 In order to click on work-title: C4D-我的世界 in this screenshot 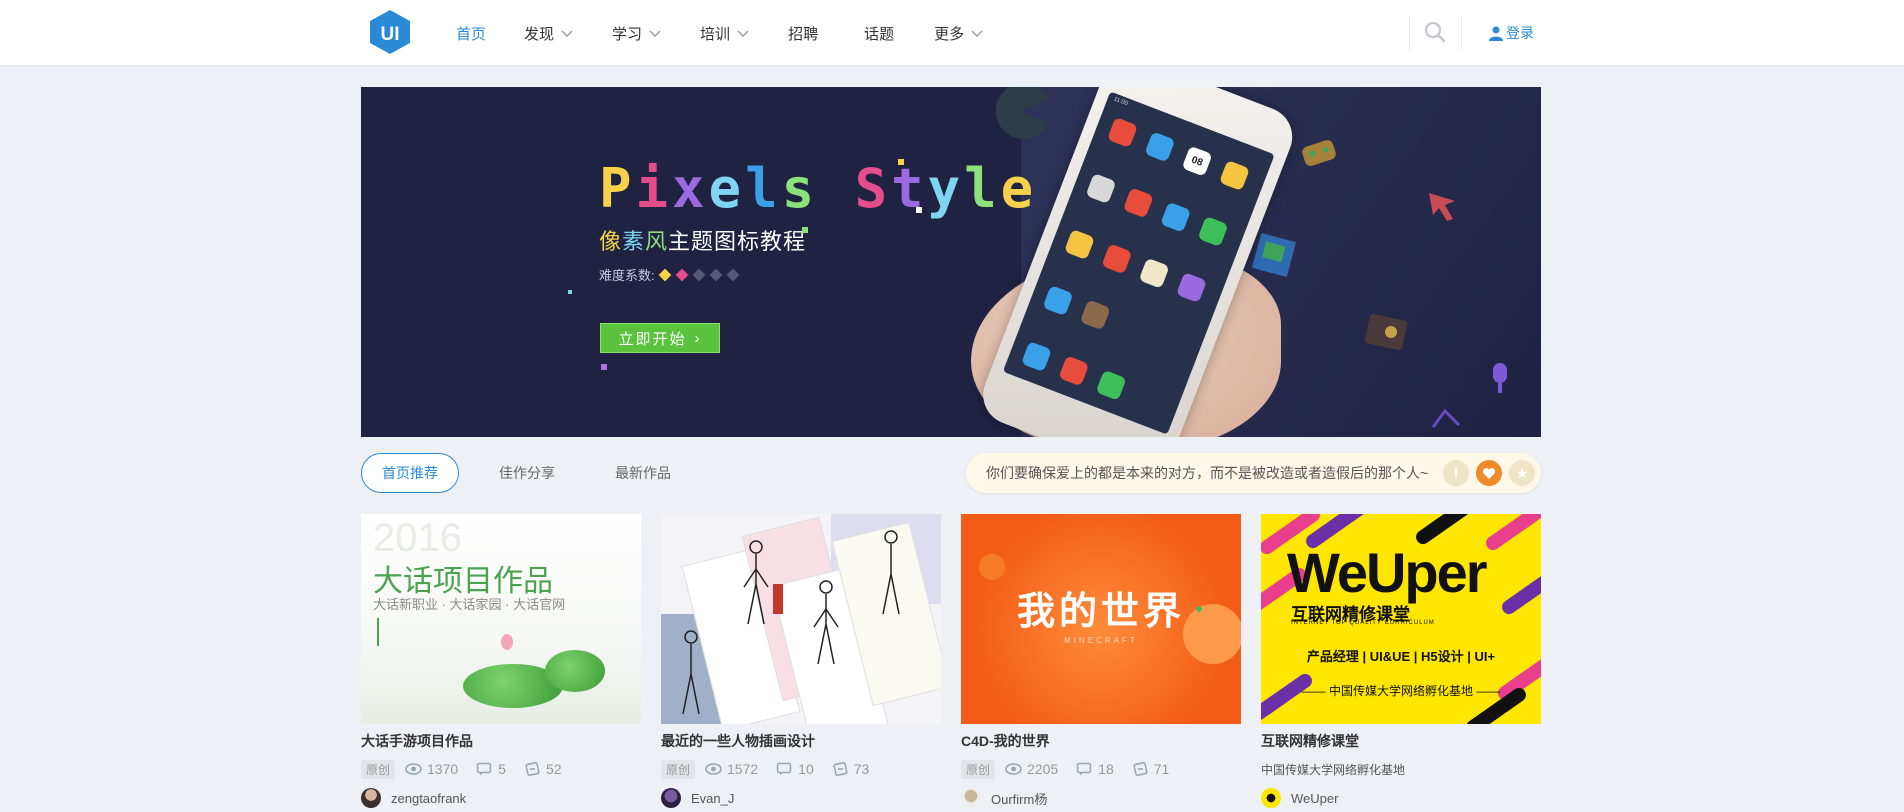, I will do `click(1101, 741)`.